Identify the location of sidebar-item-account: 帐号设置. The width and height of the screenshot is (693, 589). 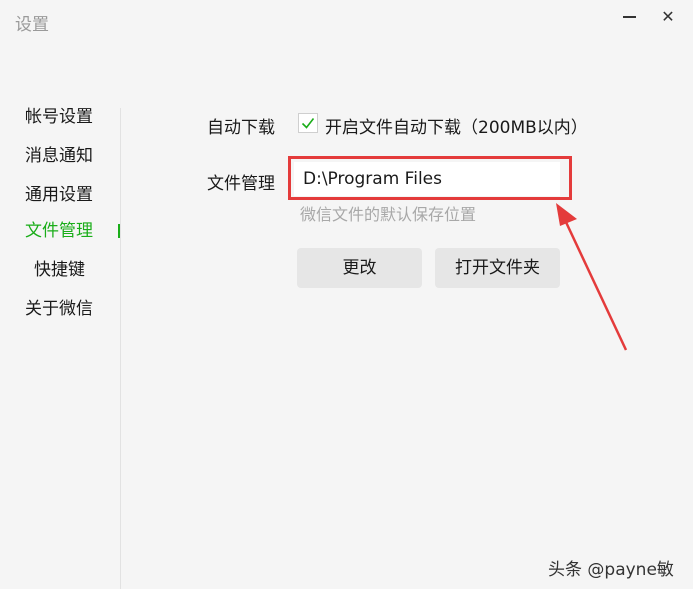
(60, 117).